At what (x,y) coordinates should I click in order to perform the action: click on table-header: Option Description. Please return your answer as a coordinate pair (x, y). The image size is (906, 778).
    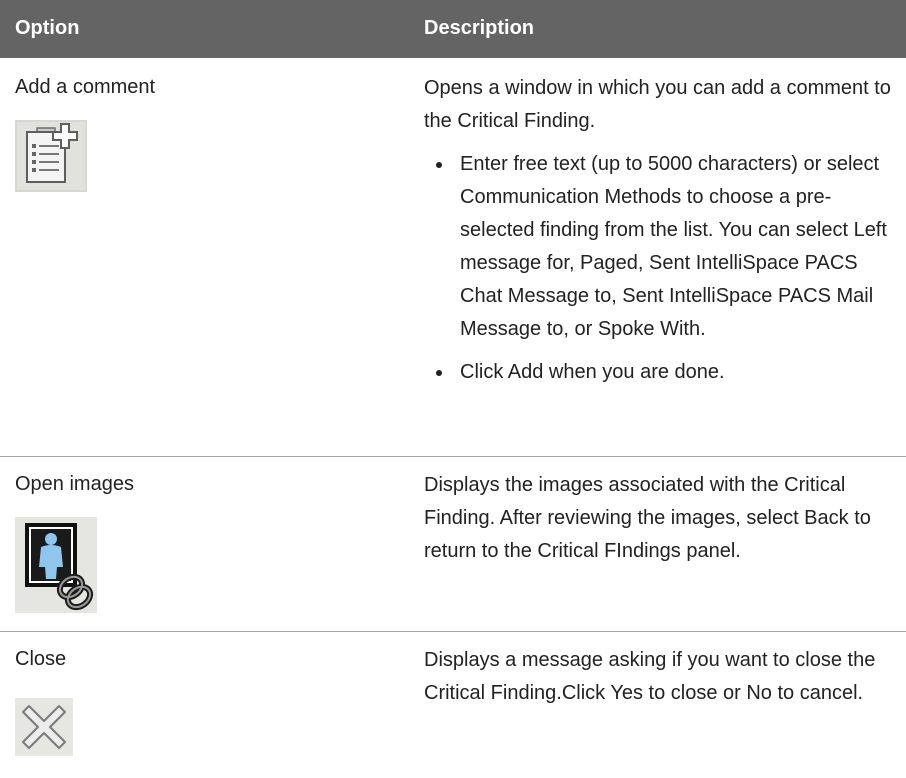
    Looking at the image, I should click on (453, 29).